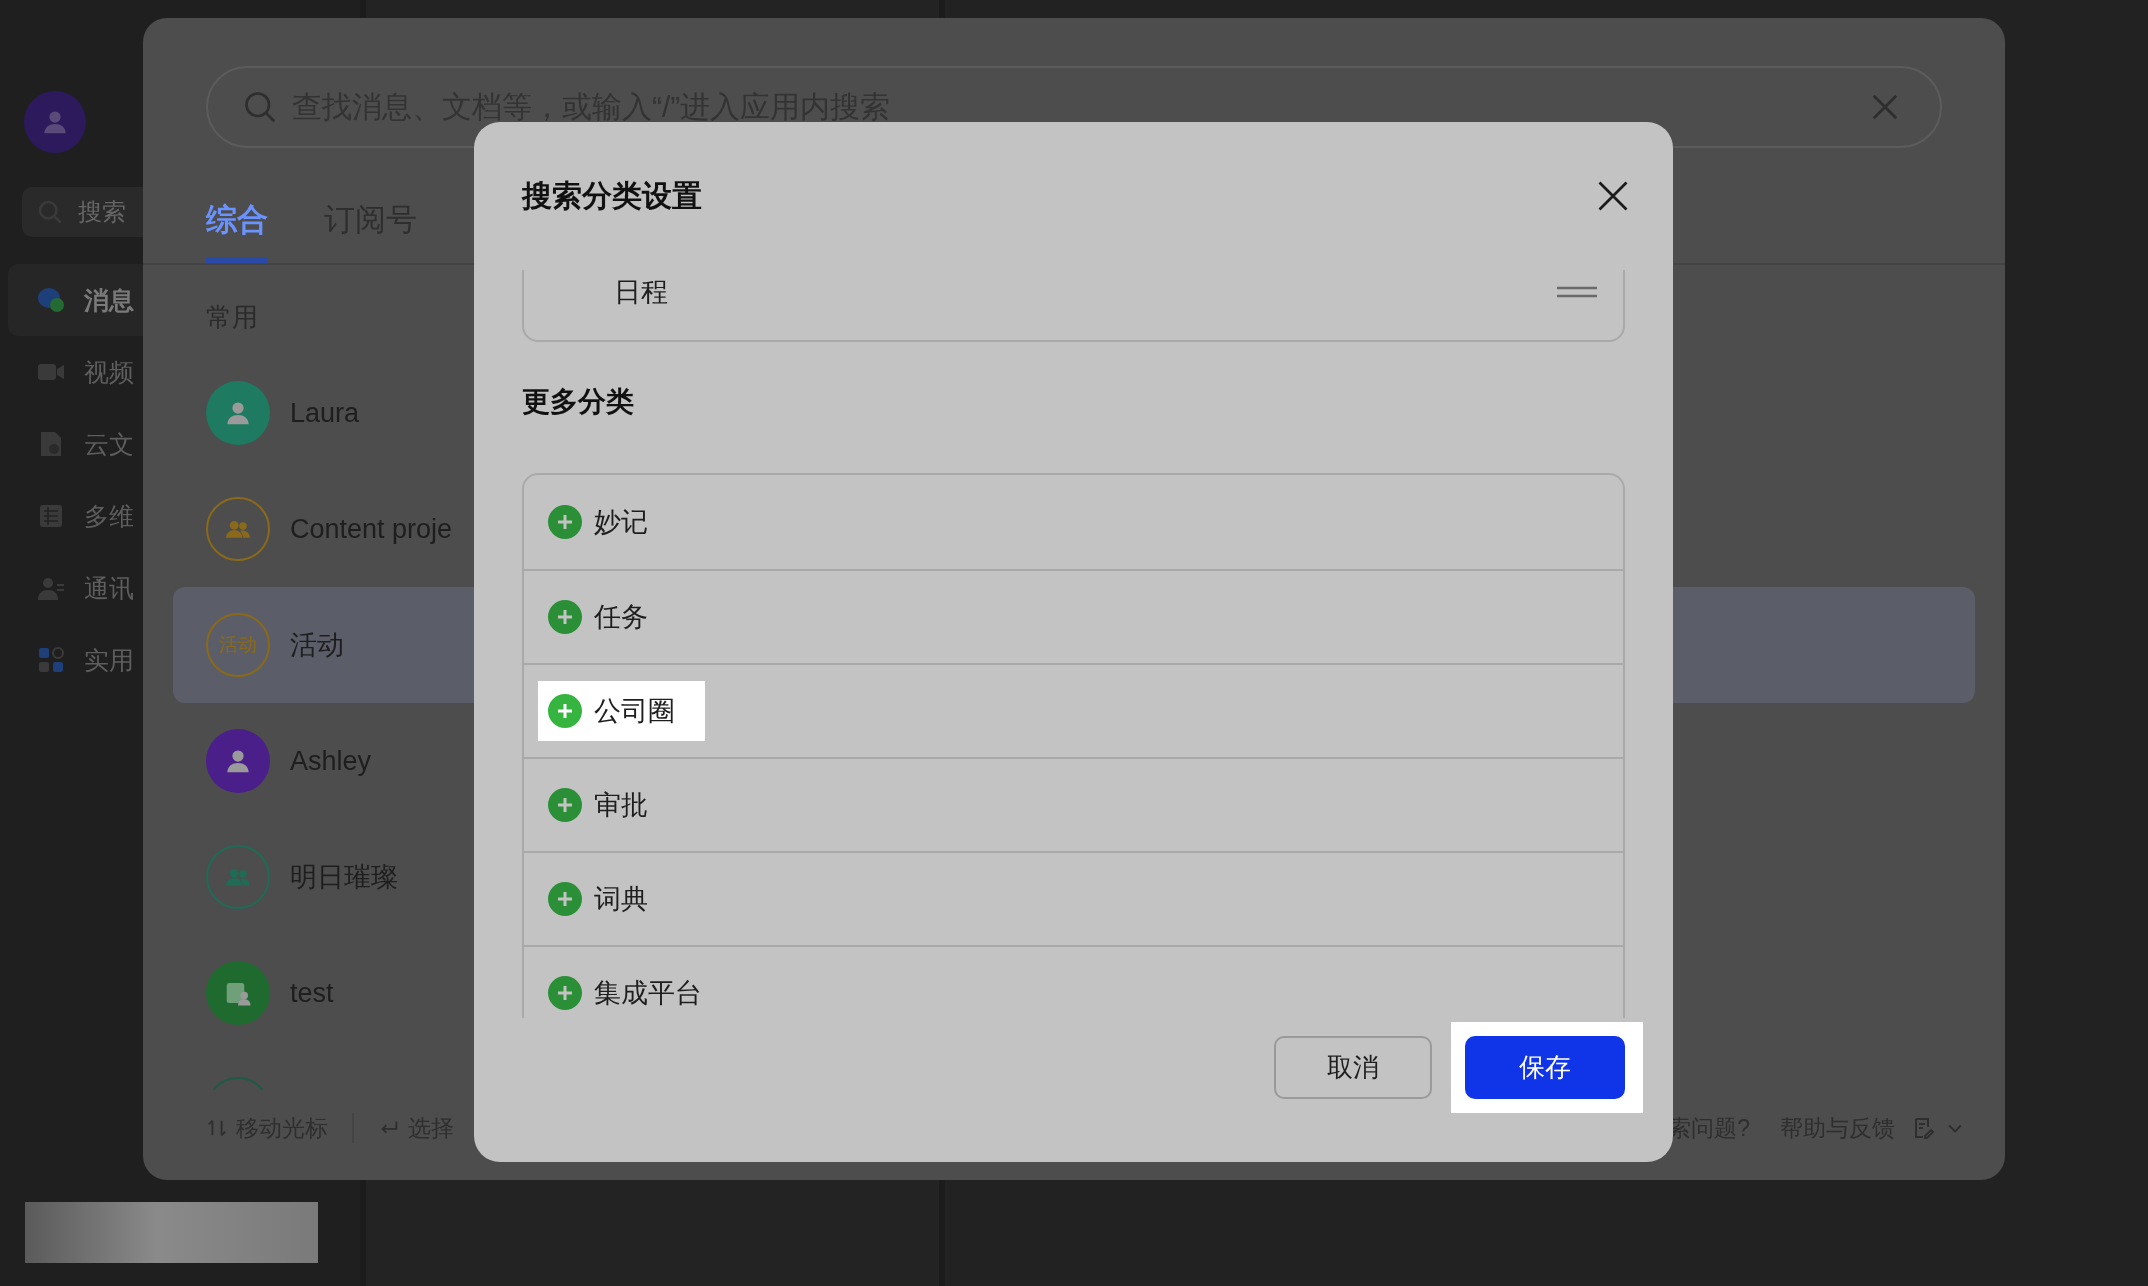  I want to click on avatar: 活动, so click(238, 645).